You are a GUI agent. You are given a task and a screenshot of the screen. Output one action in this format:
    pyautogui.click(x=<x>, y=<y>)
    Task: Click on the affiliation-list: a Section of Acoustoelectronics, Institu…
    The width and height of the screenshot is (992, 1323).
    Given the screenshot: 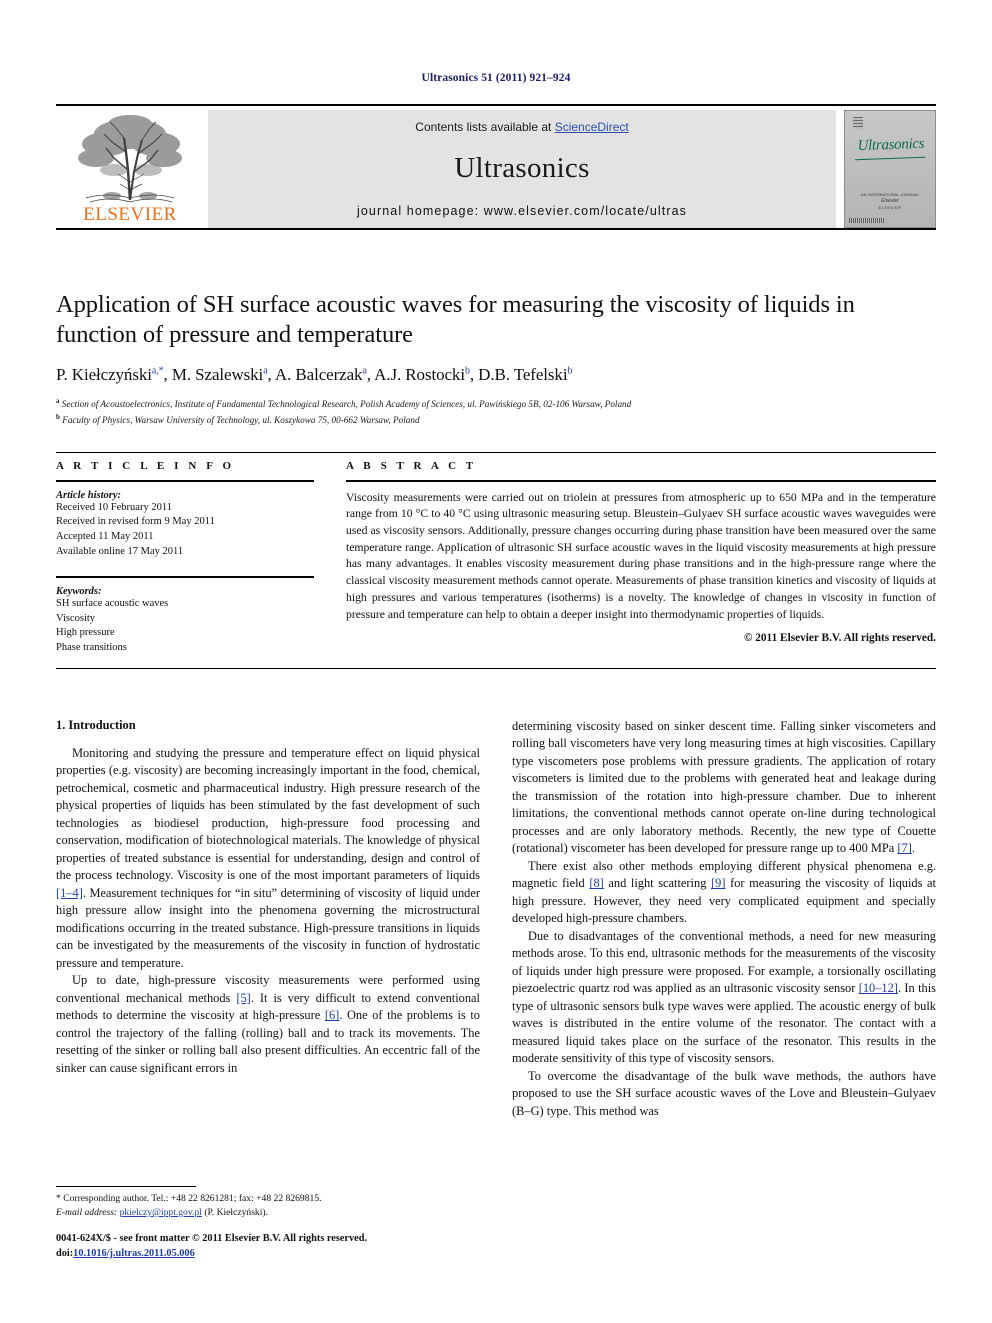 What is the action you would take?
    pyautogui.click(x=496, y=411)
    